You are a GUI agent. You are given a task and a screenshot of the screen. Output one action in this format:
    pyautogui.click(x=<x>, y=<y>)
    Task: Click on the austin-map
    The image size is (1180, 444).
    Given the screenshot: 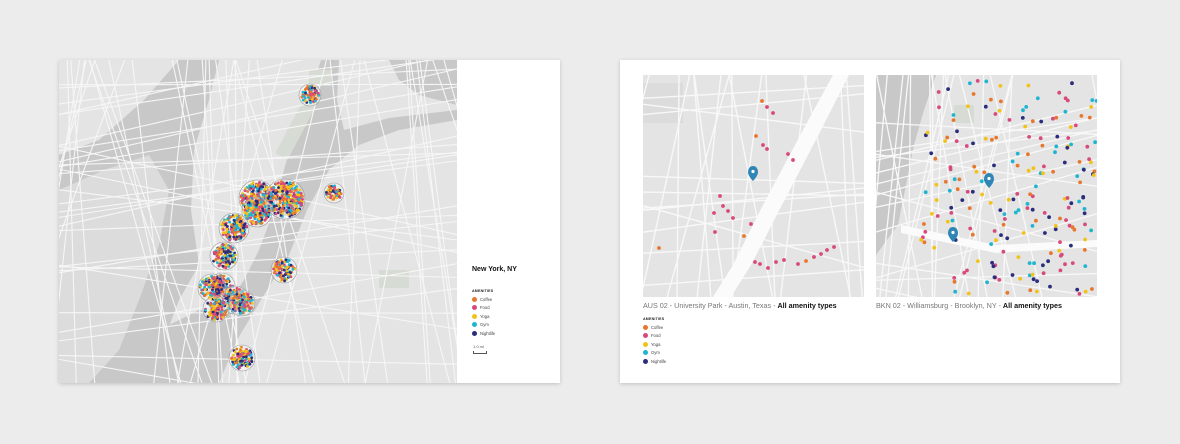 What is the action you would take?
    pyautogui.click(x=753, y=186)
    